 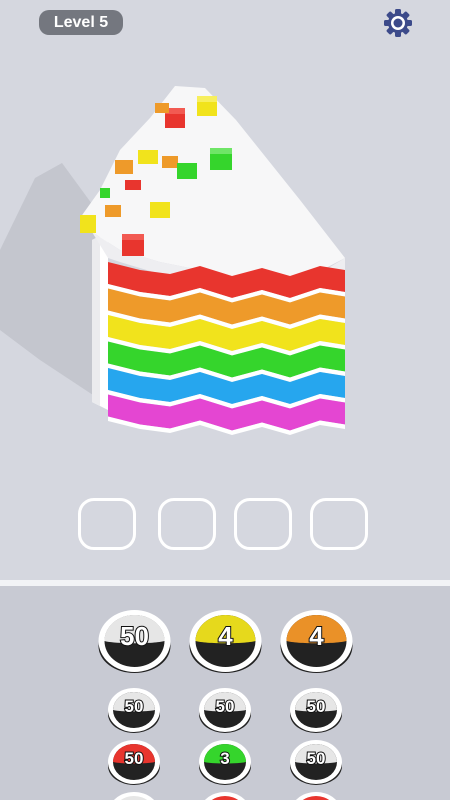 What do you see at coordinates (226, 526) in the screenshot?
I see `slot-row` at bounding box center [226, 526].